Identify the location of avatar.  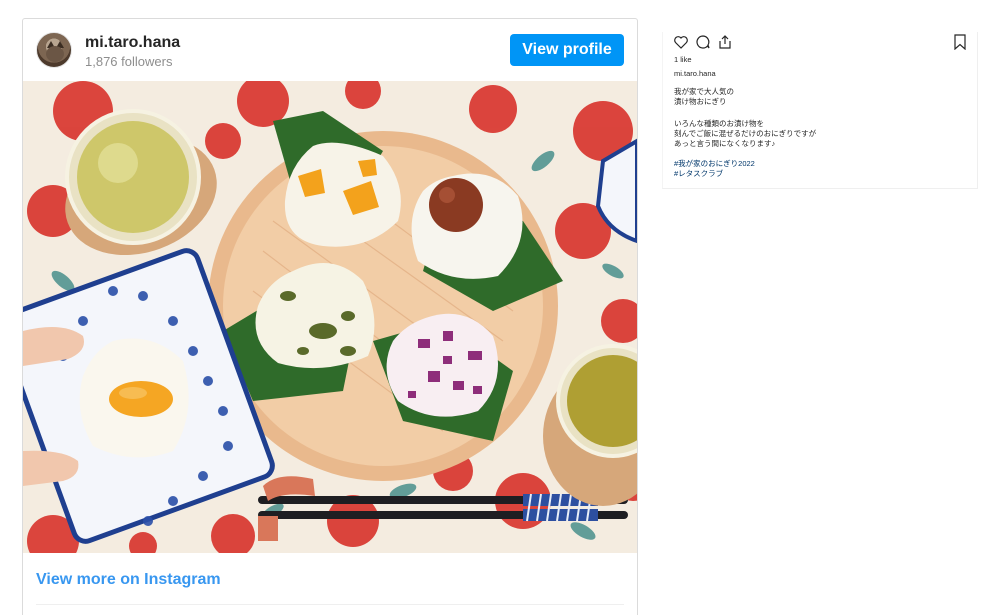
(54, 50).